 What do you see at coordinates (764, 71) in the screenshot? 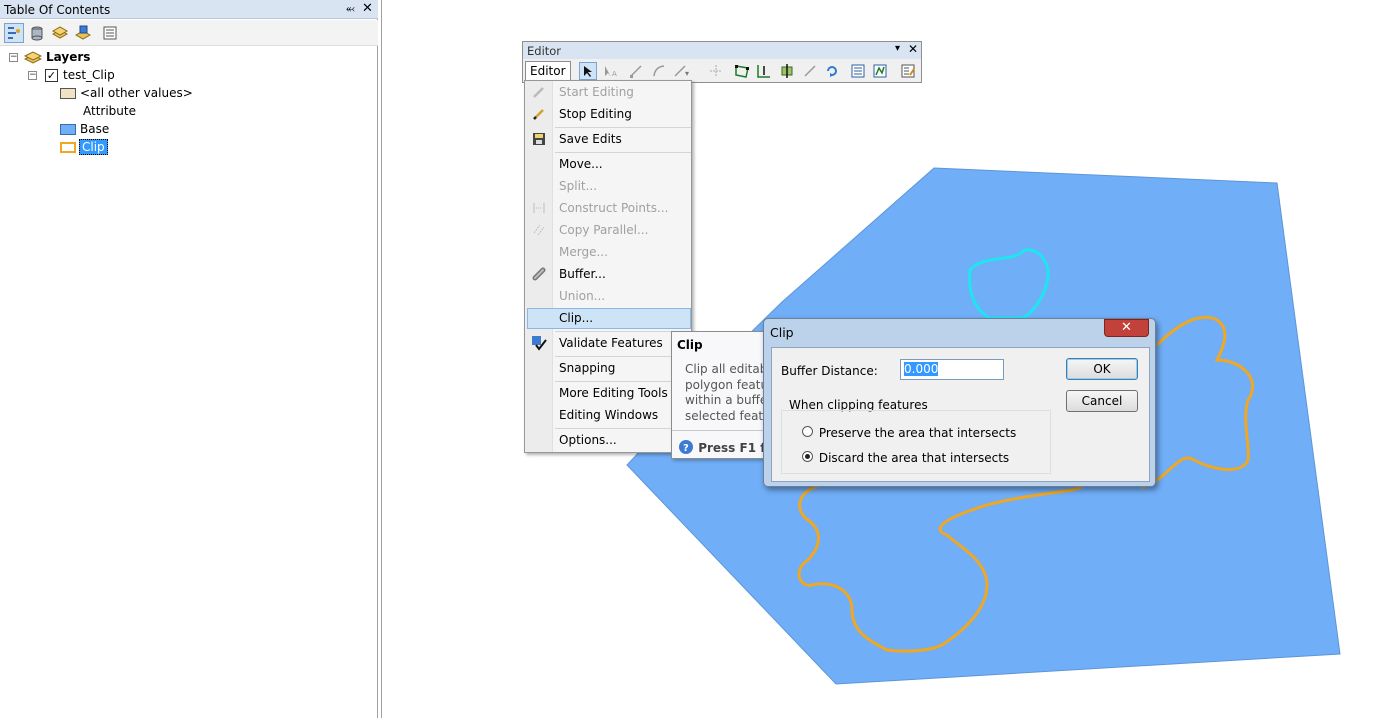
I see `reshape-feature-icon` at bounding box center [764, 71].